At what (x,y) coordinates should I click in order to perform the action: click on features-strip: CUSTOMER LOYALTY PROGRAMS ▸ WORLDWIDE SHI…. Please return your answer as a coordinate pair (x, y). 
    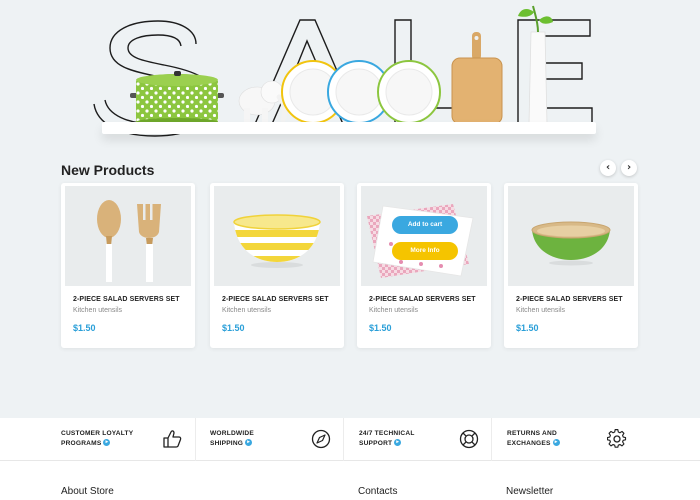
    Looking at the image, I should click on (350, 439).